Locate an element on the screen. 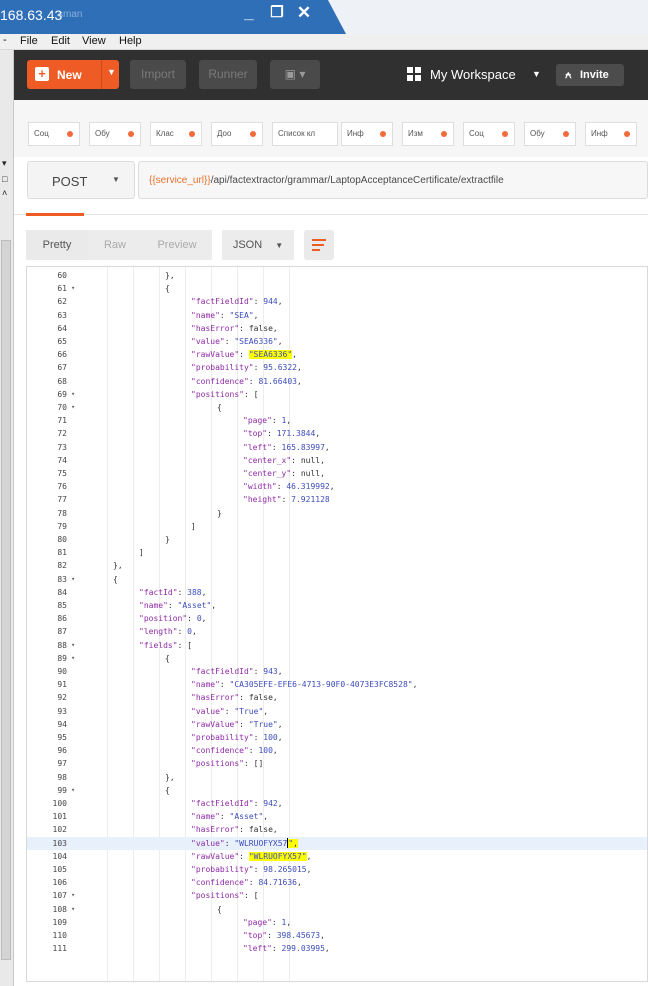  request-tab: Список кл is located at coordinates (305, 134).